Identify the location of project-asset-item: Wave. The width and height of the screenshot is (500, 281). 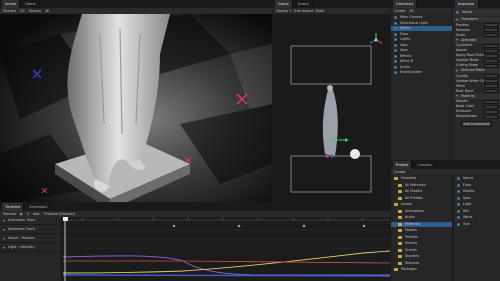
(477, 217).